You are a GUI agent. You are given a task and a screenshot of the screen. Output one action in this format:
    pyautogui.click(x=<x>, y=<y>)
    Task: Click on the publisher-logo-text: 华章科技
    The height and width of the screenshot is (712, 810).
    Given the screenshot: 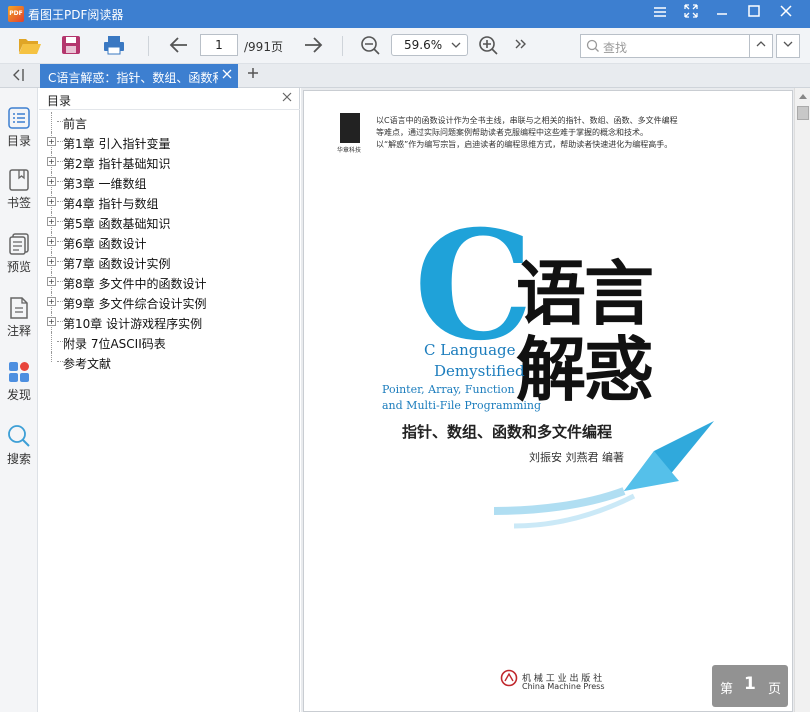 What is the action you would take?
    pyautogui.click(x=349, y=150)
    